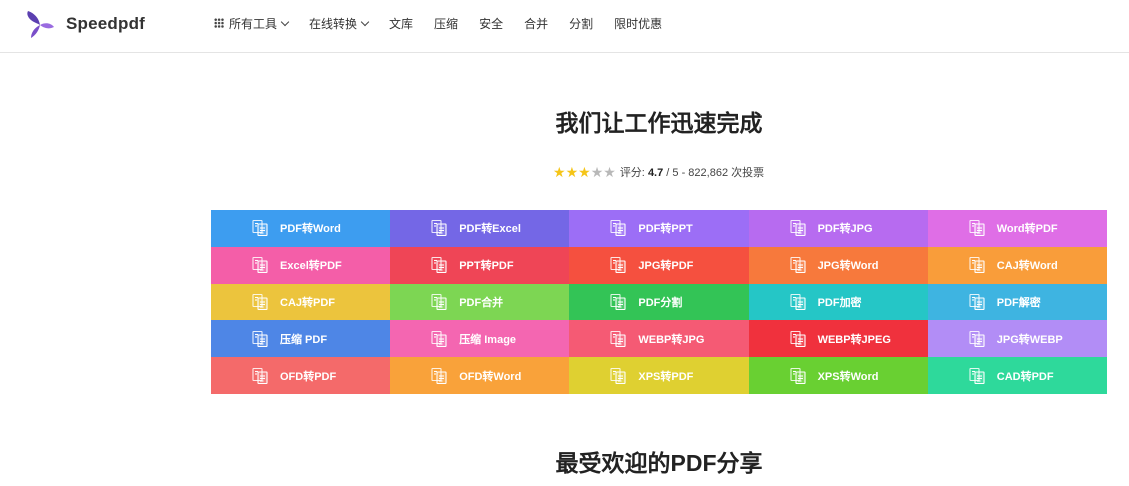 This screenshot has width=1129, height=486. Describe the element at coordinates (490, 376) in the screenshot. I see `tool-tile-label: OFD转Word` at that location.